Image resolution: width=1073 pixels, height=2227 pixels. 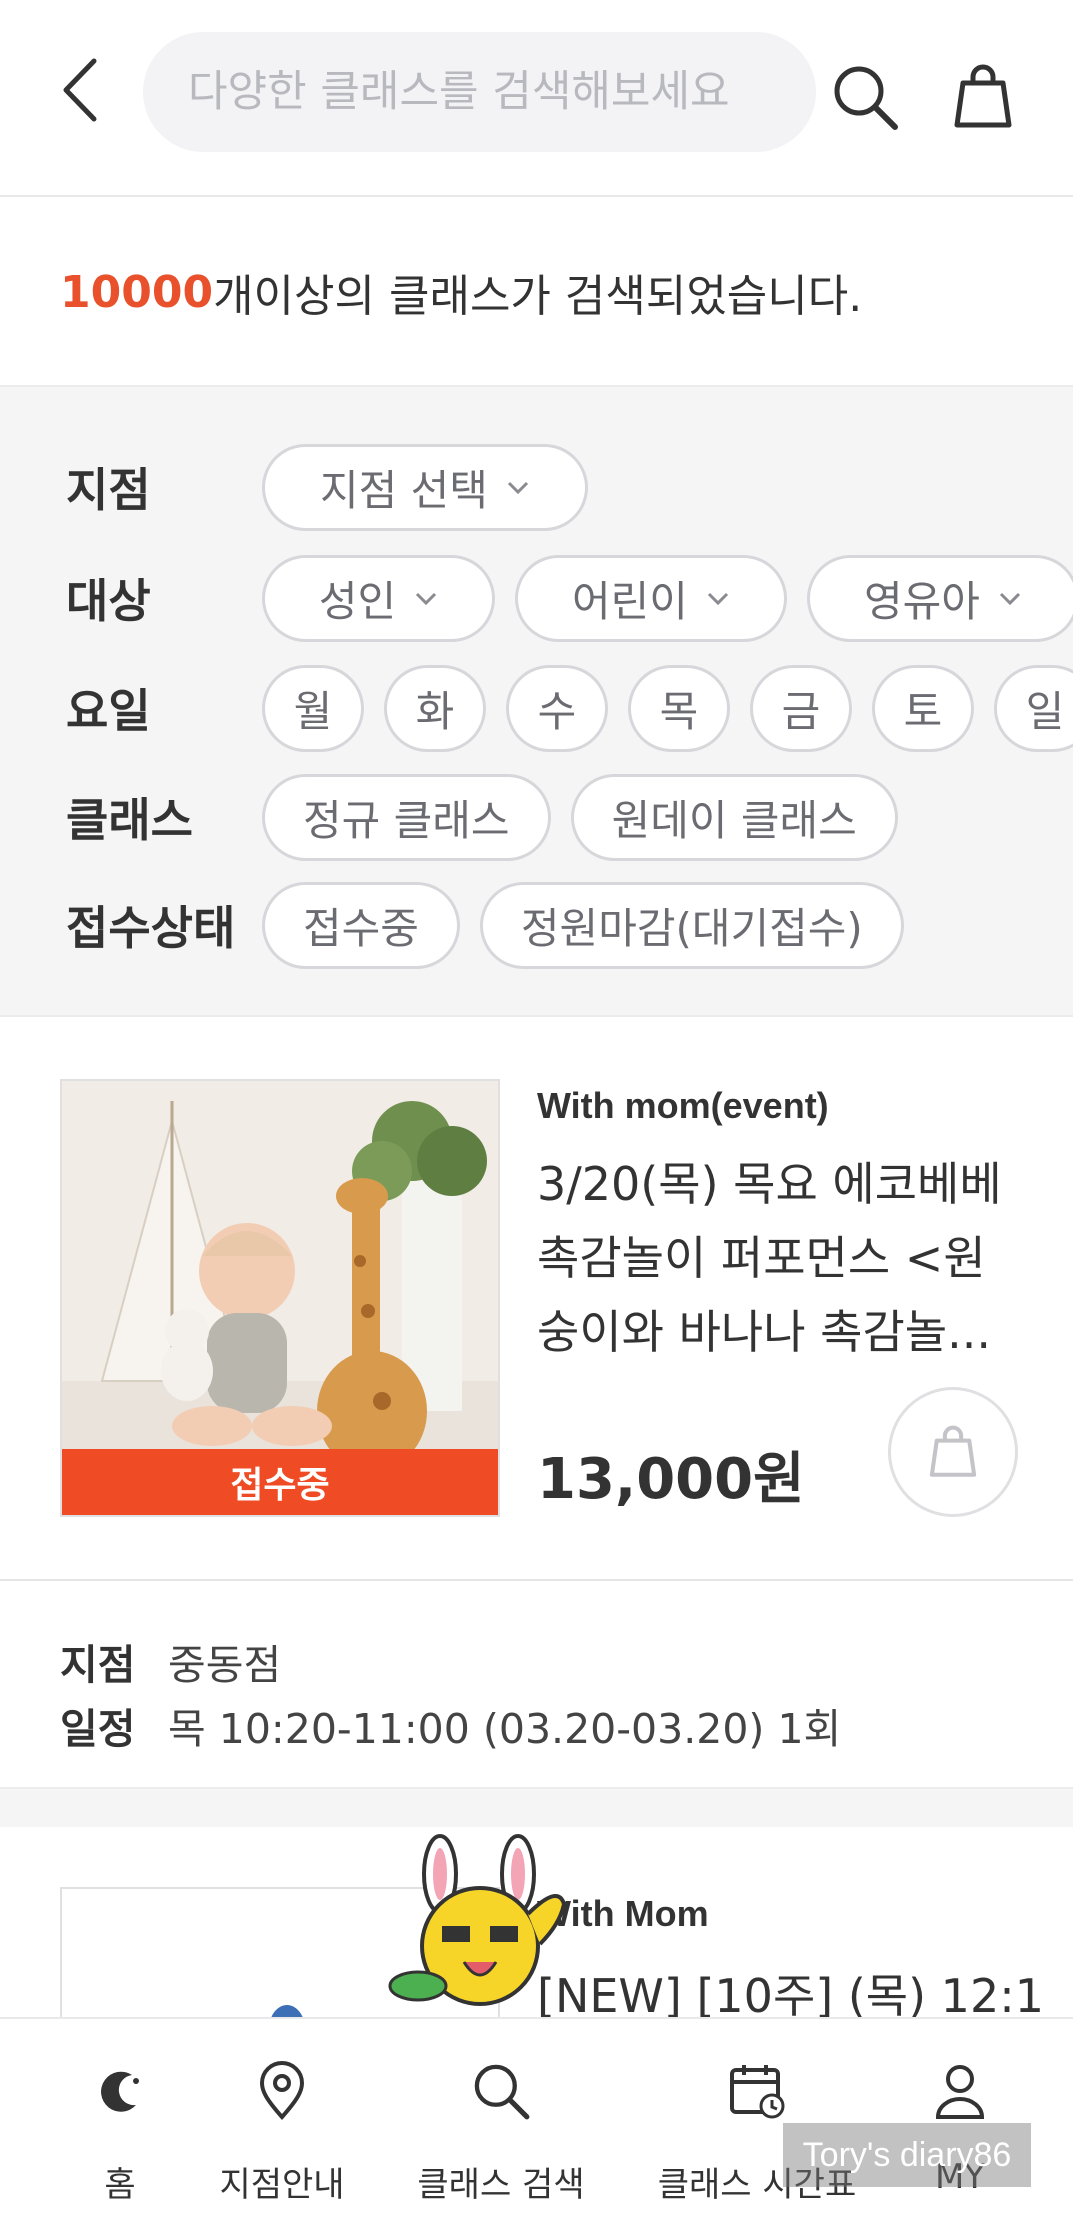 What do you see at coordinates (960, 2091) in the screenshot?
I see `user-icon` at bounding box center [960, 2091].